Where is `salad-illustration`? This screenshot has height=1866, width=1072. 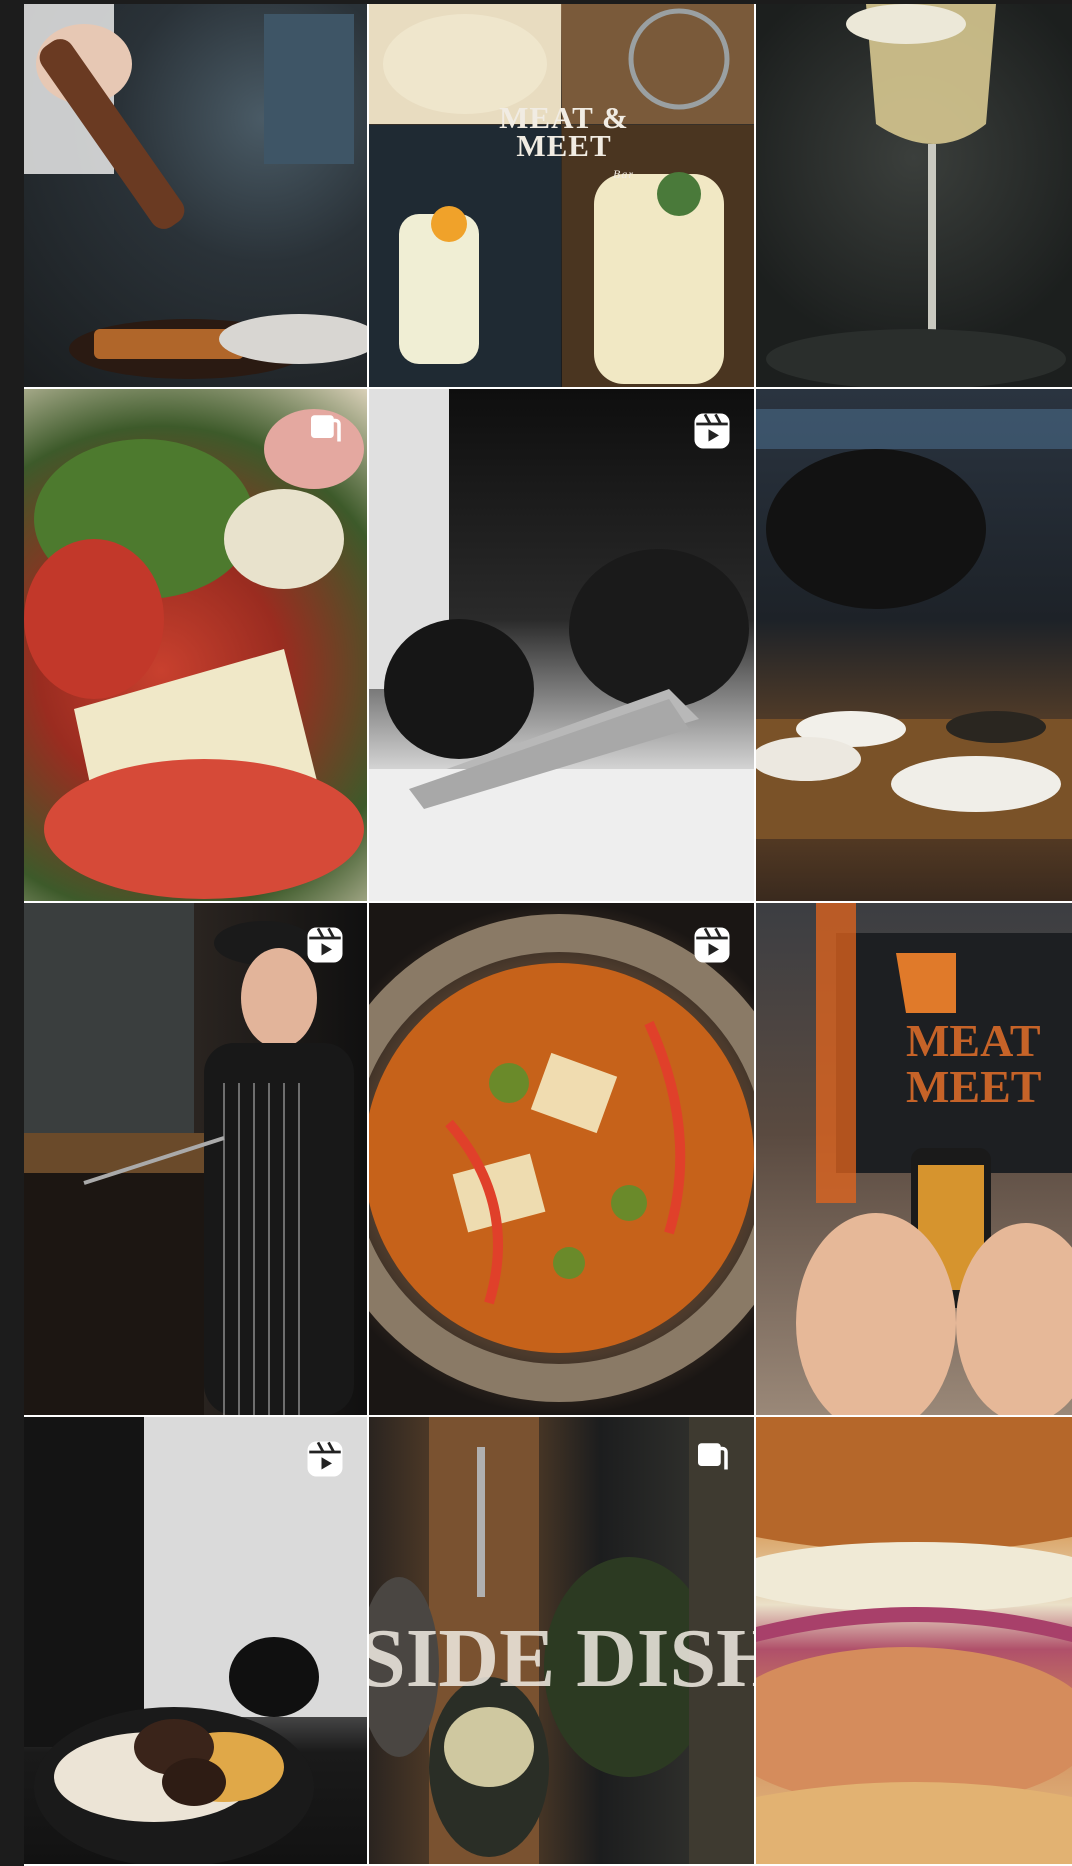
salad-illustration is located at coordinates (194, 654).